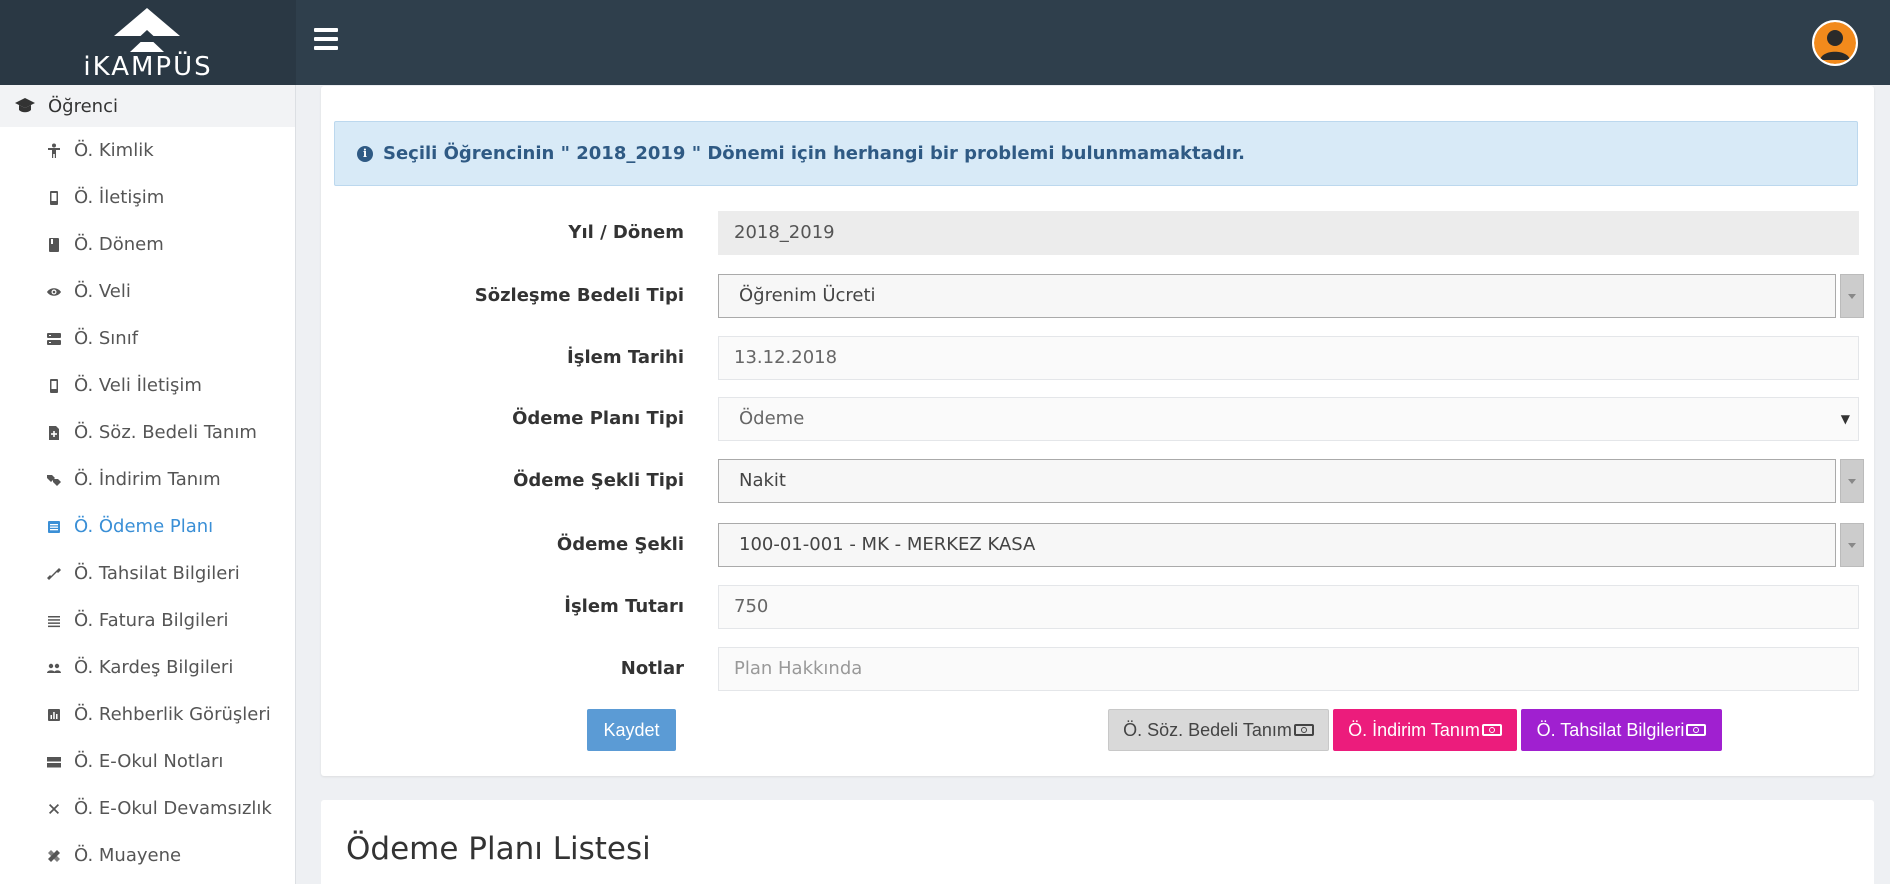 The width and height of the screenshot is (1890, 884). What do you see at coordinates (1277, 296) in the screenshot?
I see `sozlesme-bedeli-tipi-select: Öğrenim Ücreti` at bounding box center [1277, 296].